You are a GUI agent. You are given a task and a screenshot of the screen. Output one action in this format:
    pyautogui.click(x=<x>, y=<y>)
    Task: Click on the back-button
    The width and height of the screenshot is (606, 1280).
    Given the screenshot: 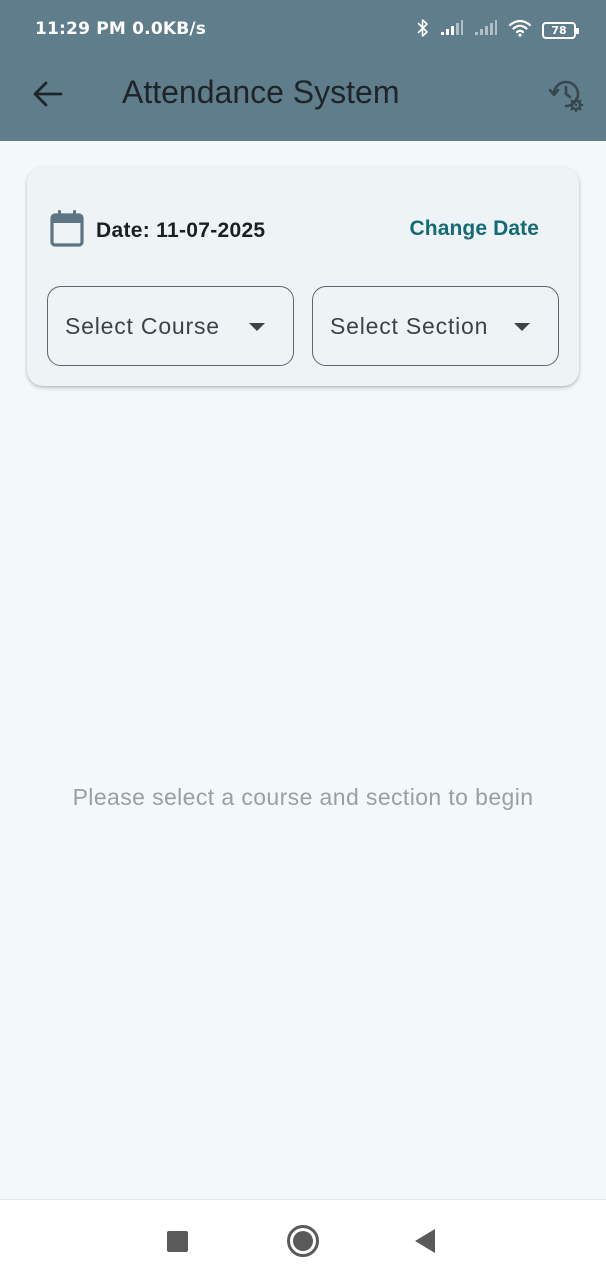 What is the action you would take?
    pyautogui.click(x=48, y=96)
    